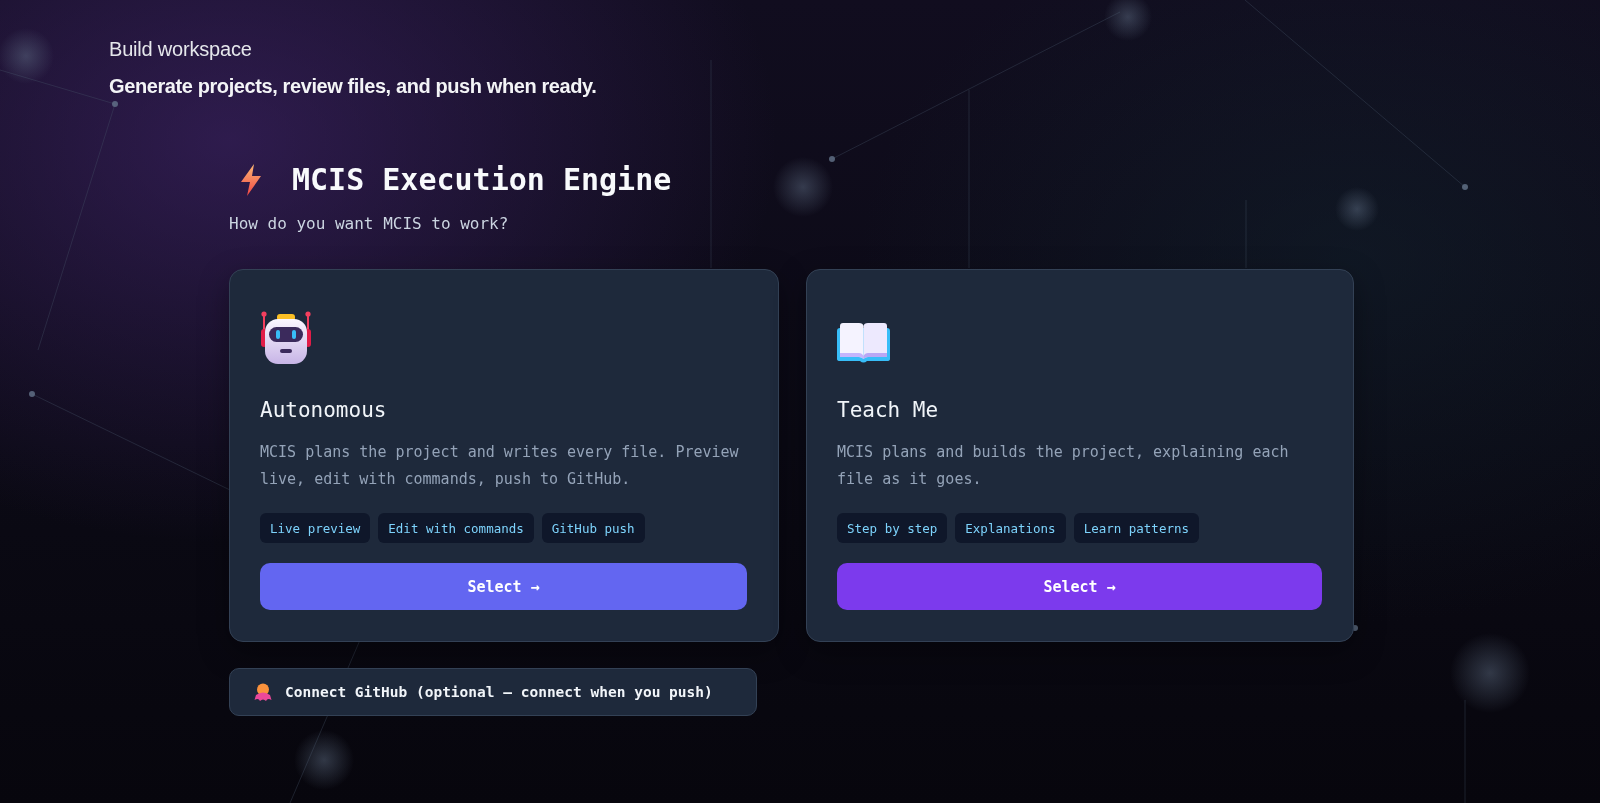  Describe the element at coordinates (1010, 528) in the screenshot. I see `feature-tag: Explanations` at that location.